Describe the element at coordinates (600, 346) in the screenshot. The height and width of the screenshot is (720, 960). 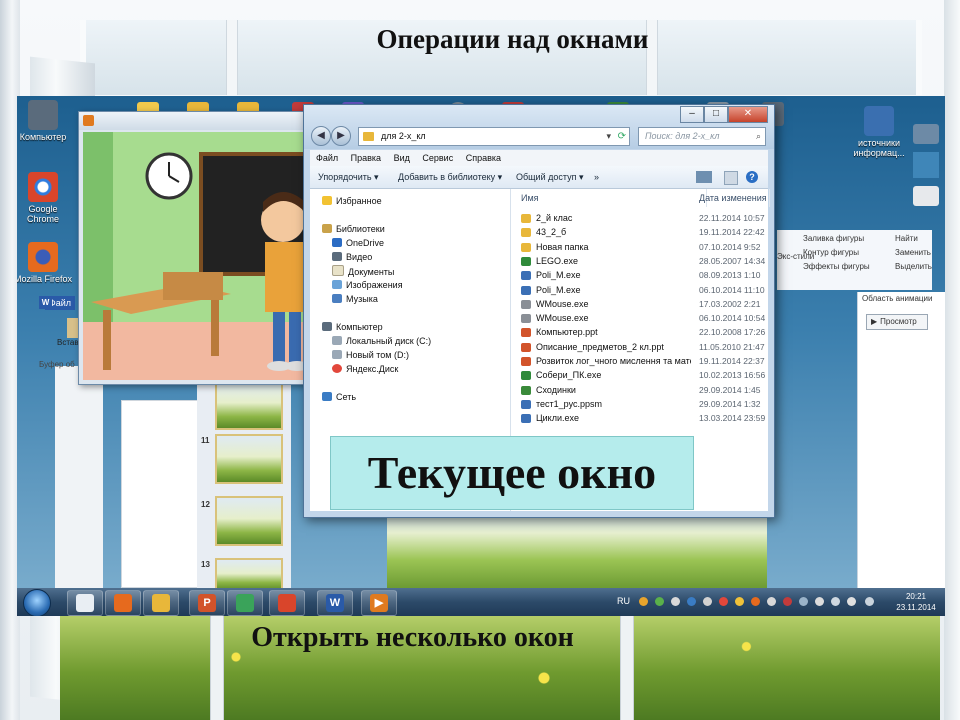
I see `file-name: Описание_предметов_2 кл.ppt` at that location.